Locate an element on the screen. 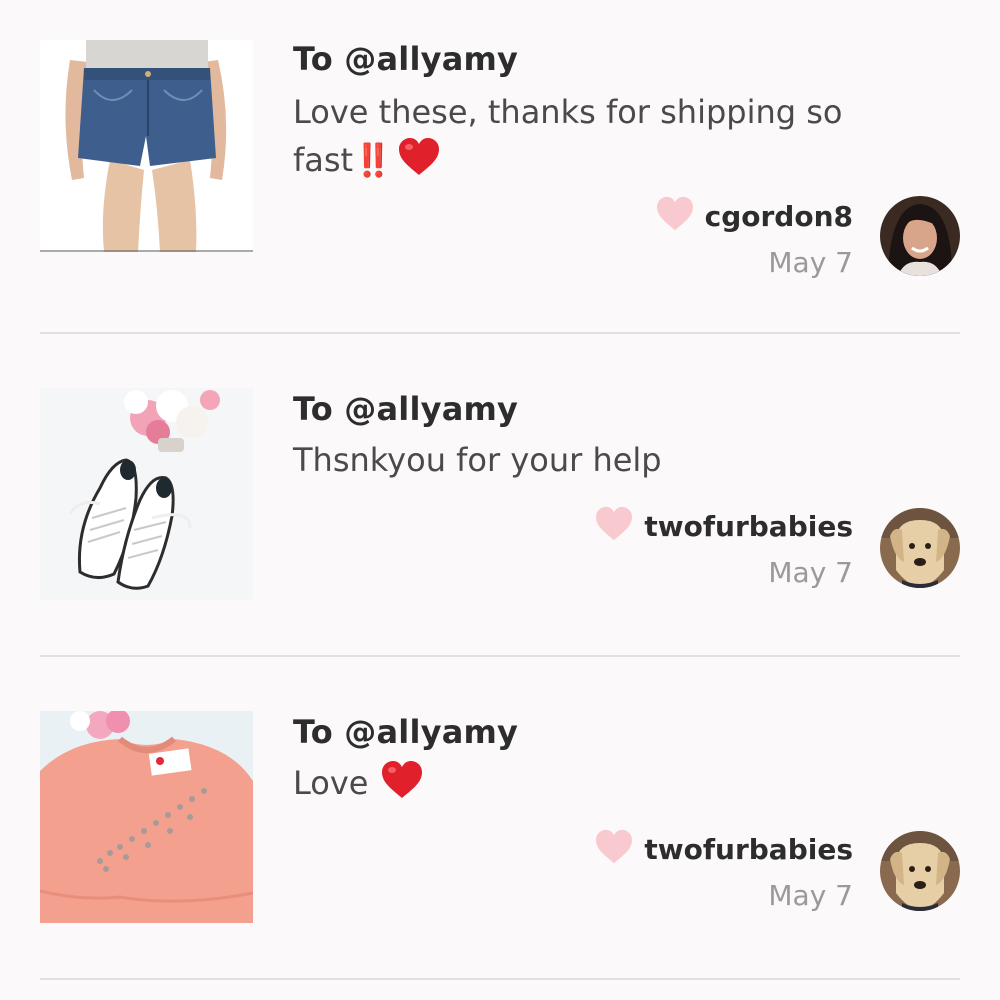  denim-shorts-image is located at coordinates (146, 146).